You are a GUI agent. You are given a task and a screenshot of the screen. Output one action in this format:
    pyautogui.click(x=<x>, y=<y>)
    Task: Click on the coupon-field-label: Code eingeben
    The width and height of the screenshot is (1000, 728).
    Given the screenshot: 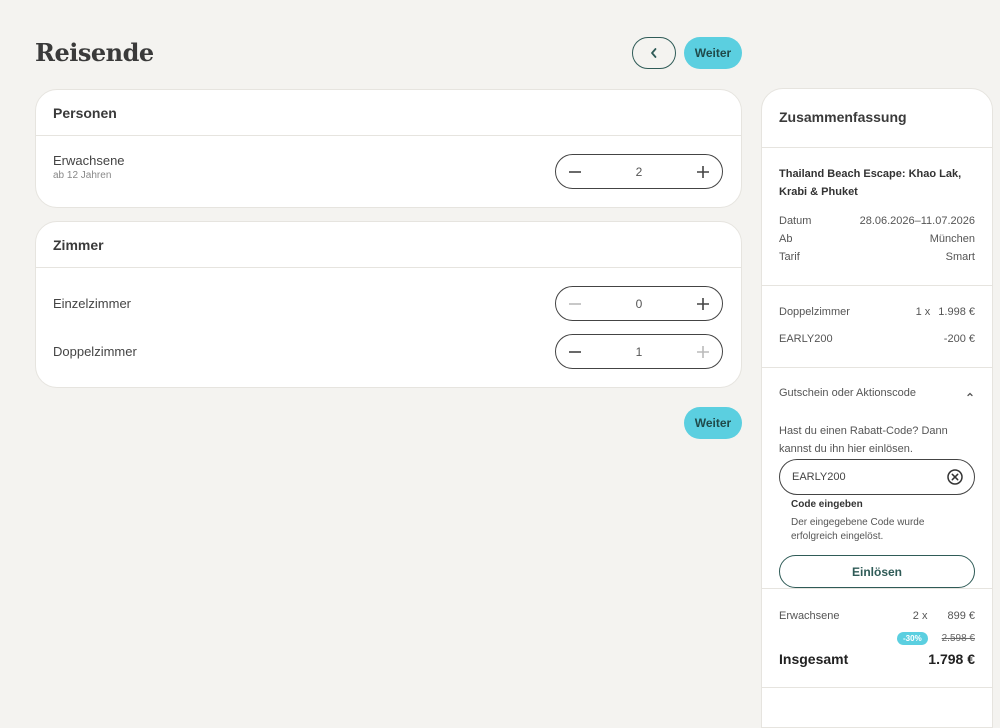 What is the action you would take?
    pyautogui.click(x=827, y=504)
    